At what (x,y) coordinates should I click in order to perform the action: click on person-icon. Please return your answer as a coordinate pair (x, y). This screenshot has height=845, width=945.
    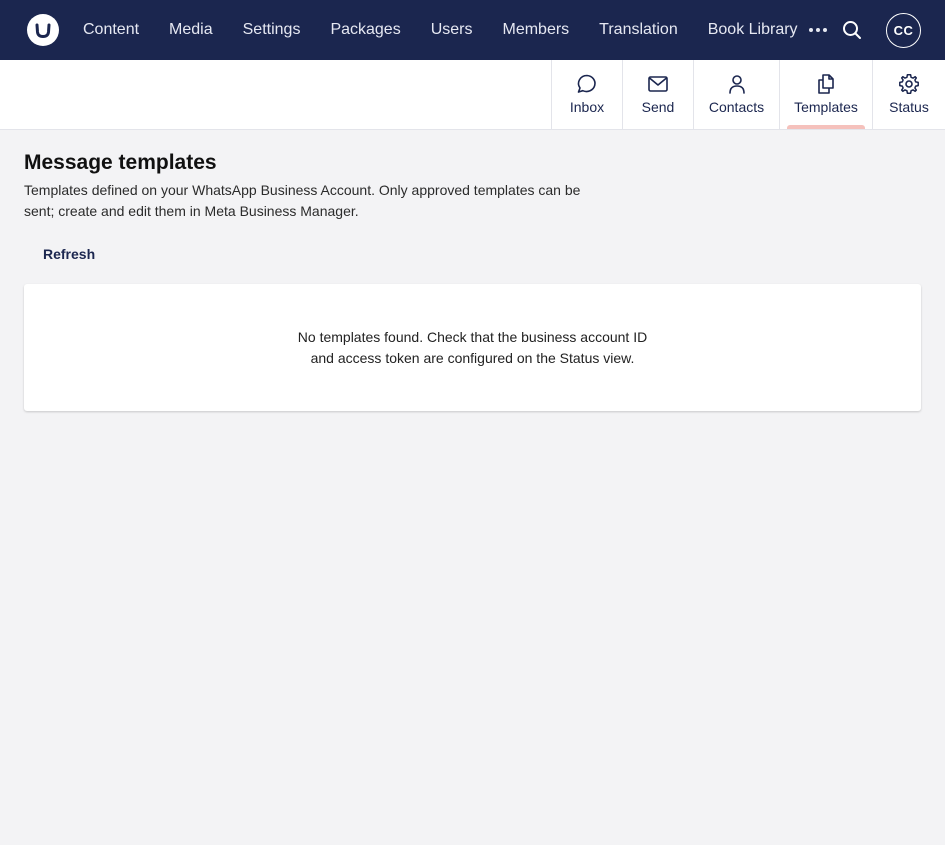
    Looking at the image, I should click on (736, 84).